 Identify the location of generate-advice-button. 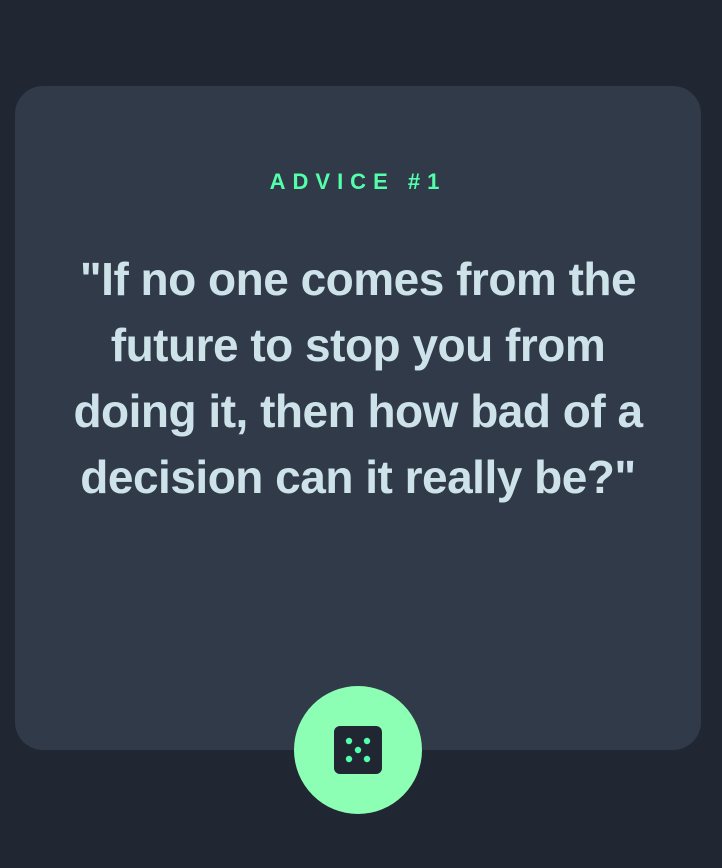
(358, 750).